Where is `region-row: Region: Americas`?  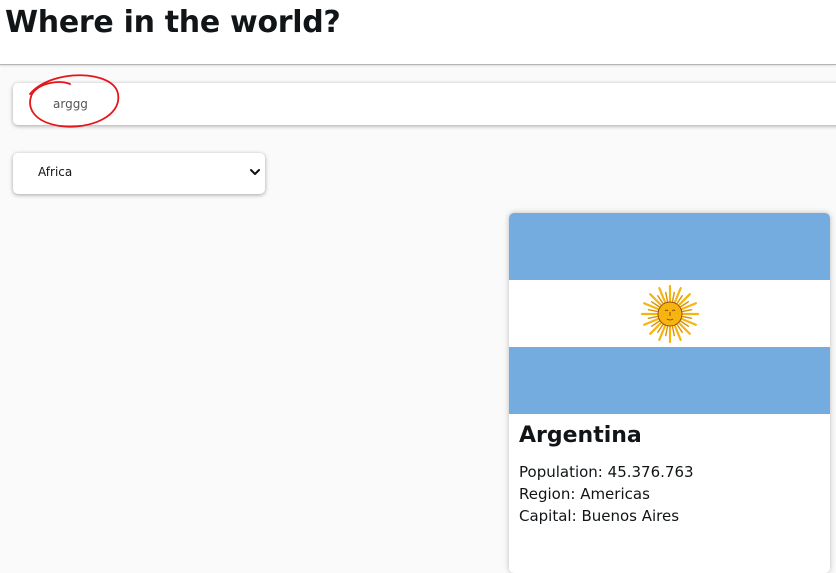
region-row: Region: Americas is located at coordinates (669, 494).